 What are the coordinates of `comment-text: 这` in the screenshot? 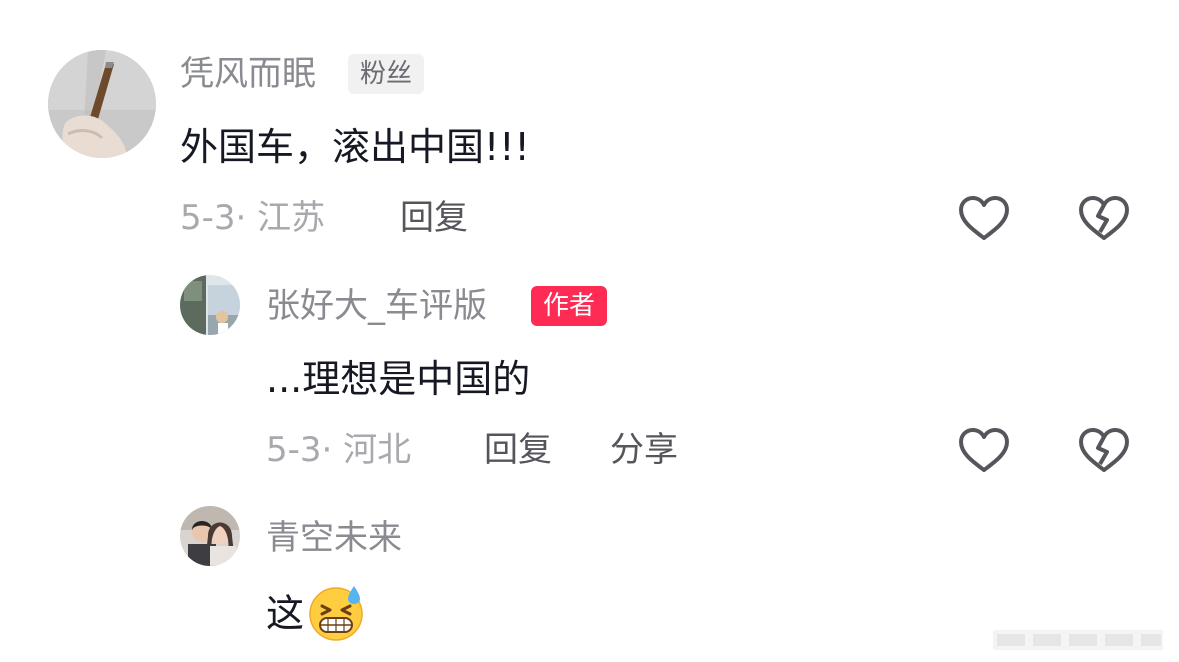 It's located at (316, 616).